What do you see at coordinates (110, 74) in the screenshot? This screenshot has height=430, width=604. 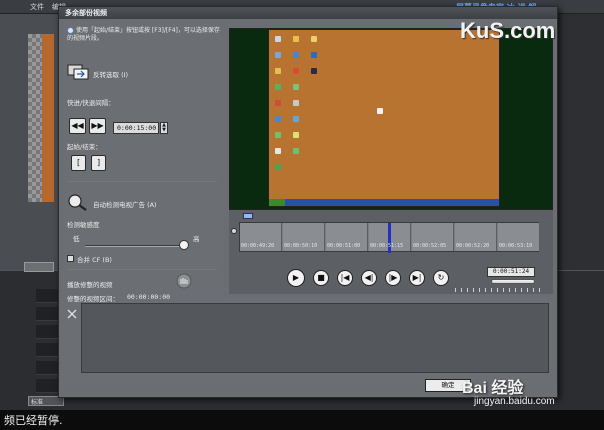 I see `reverse-select-label: 反转选取 (I)` at bounding box center [110, 74].